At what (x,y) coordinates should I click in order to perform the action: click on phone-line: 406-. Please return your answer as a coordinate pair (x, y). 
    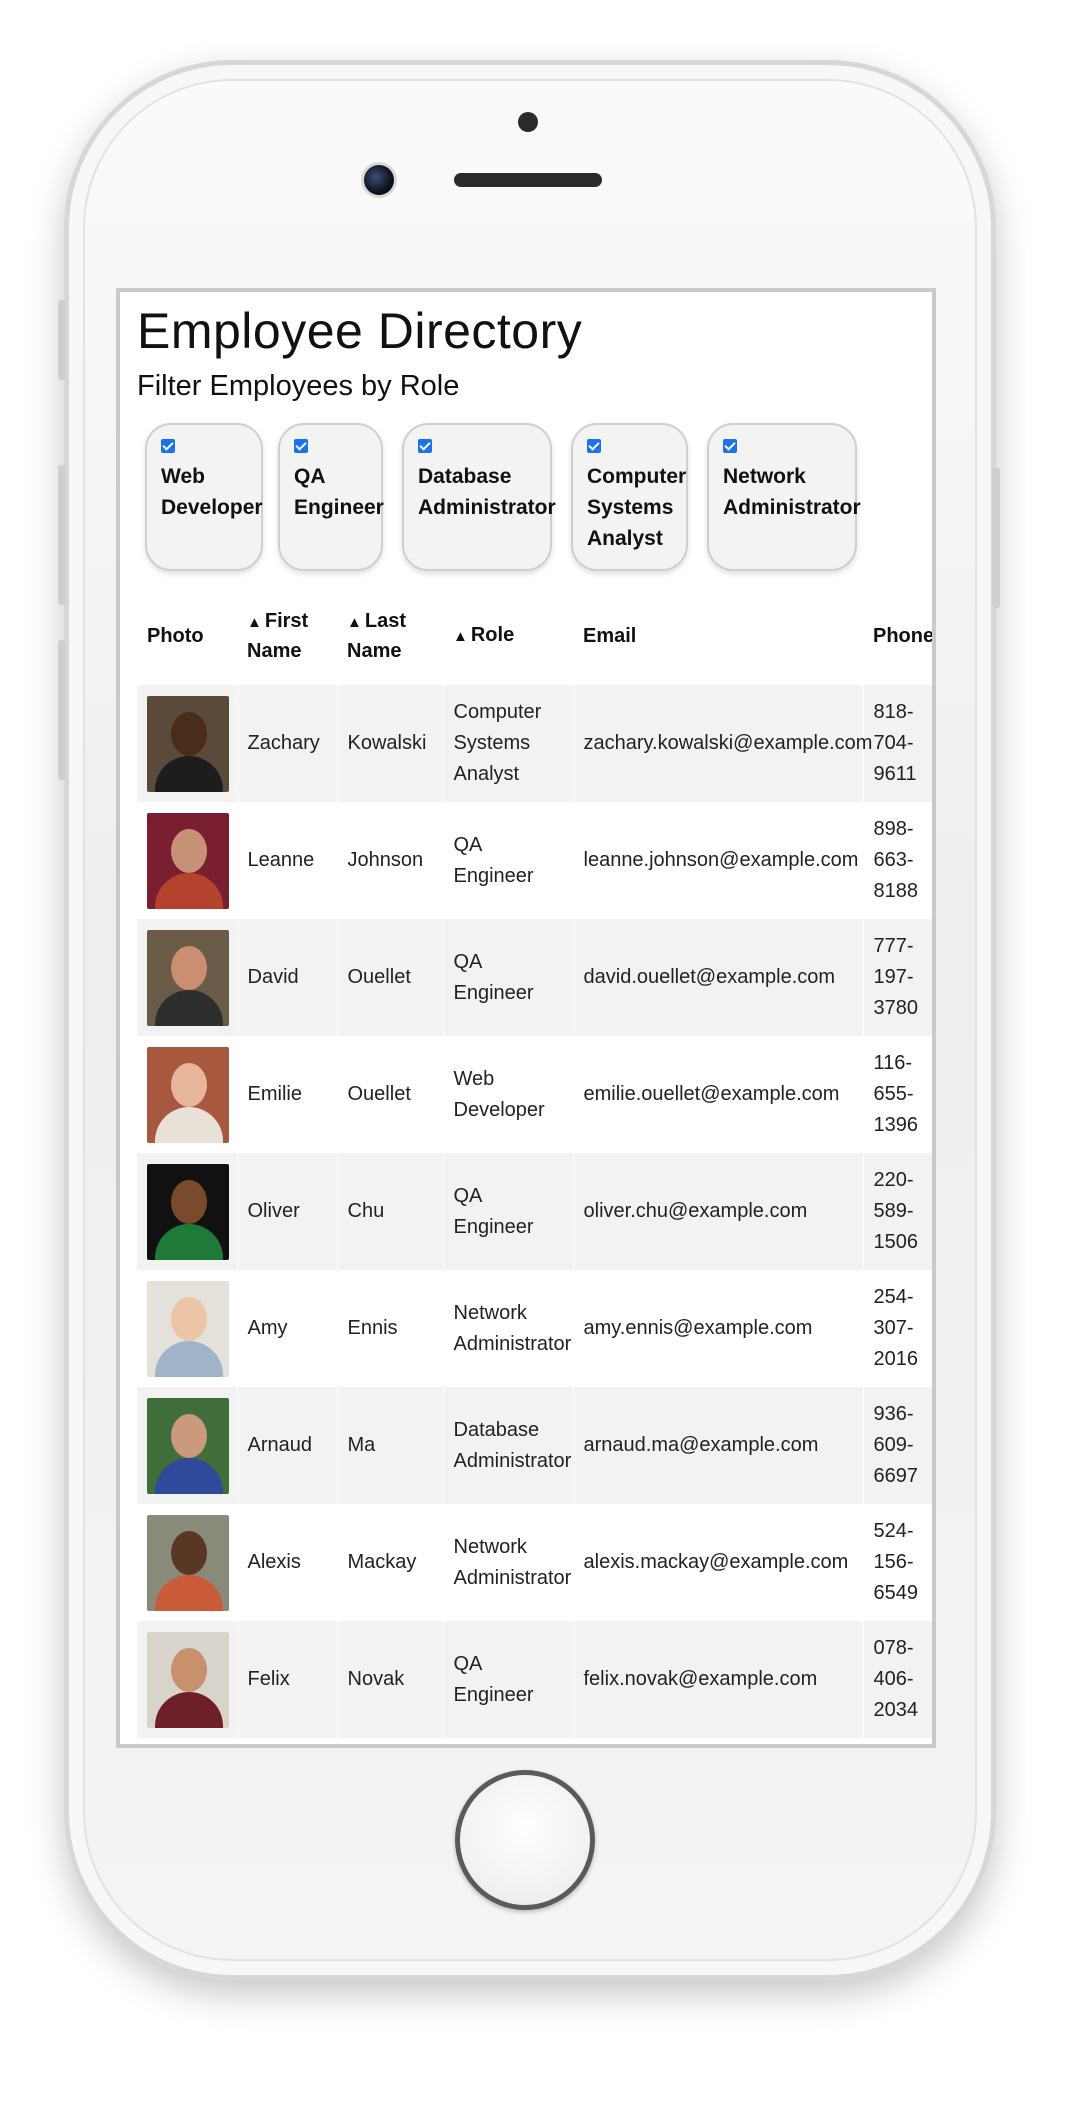
    Looking at the image, I should click on (893, 1679).